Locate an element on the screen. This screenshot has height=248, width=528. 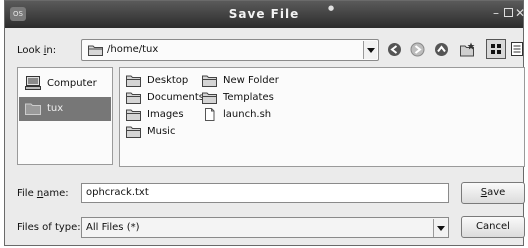
place-label: Computer is located at coordinates (72, 83).